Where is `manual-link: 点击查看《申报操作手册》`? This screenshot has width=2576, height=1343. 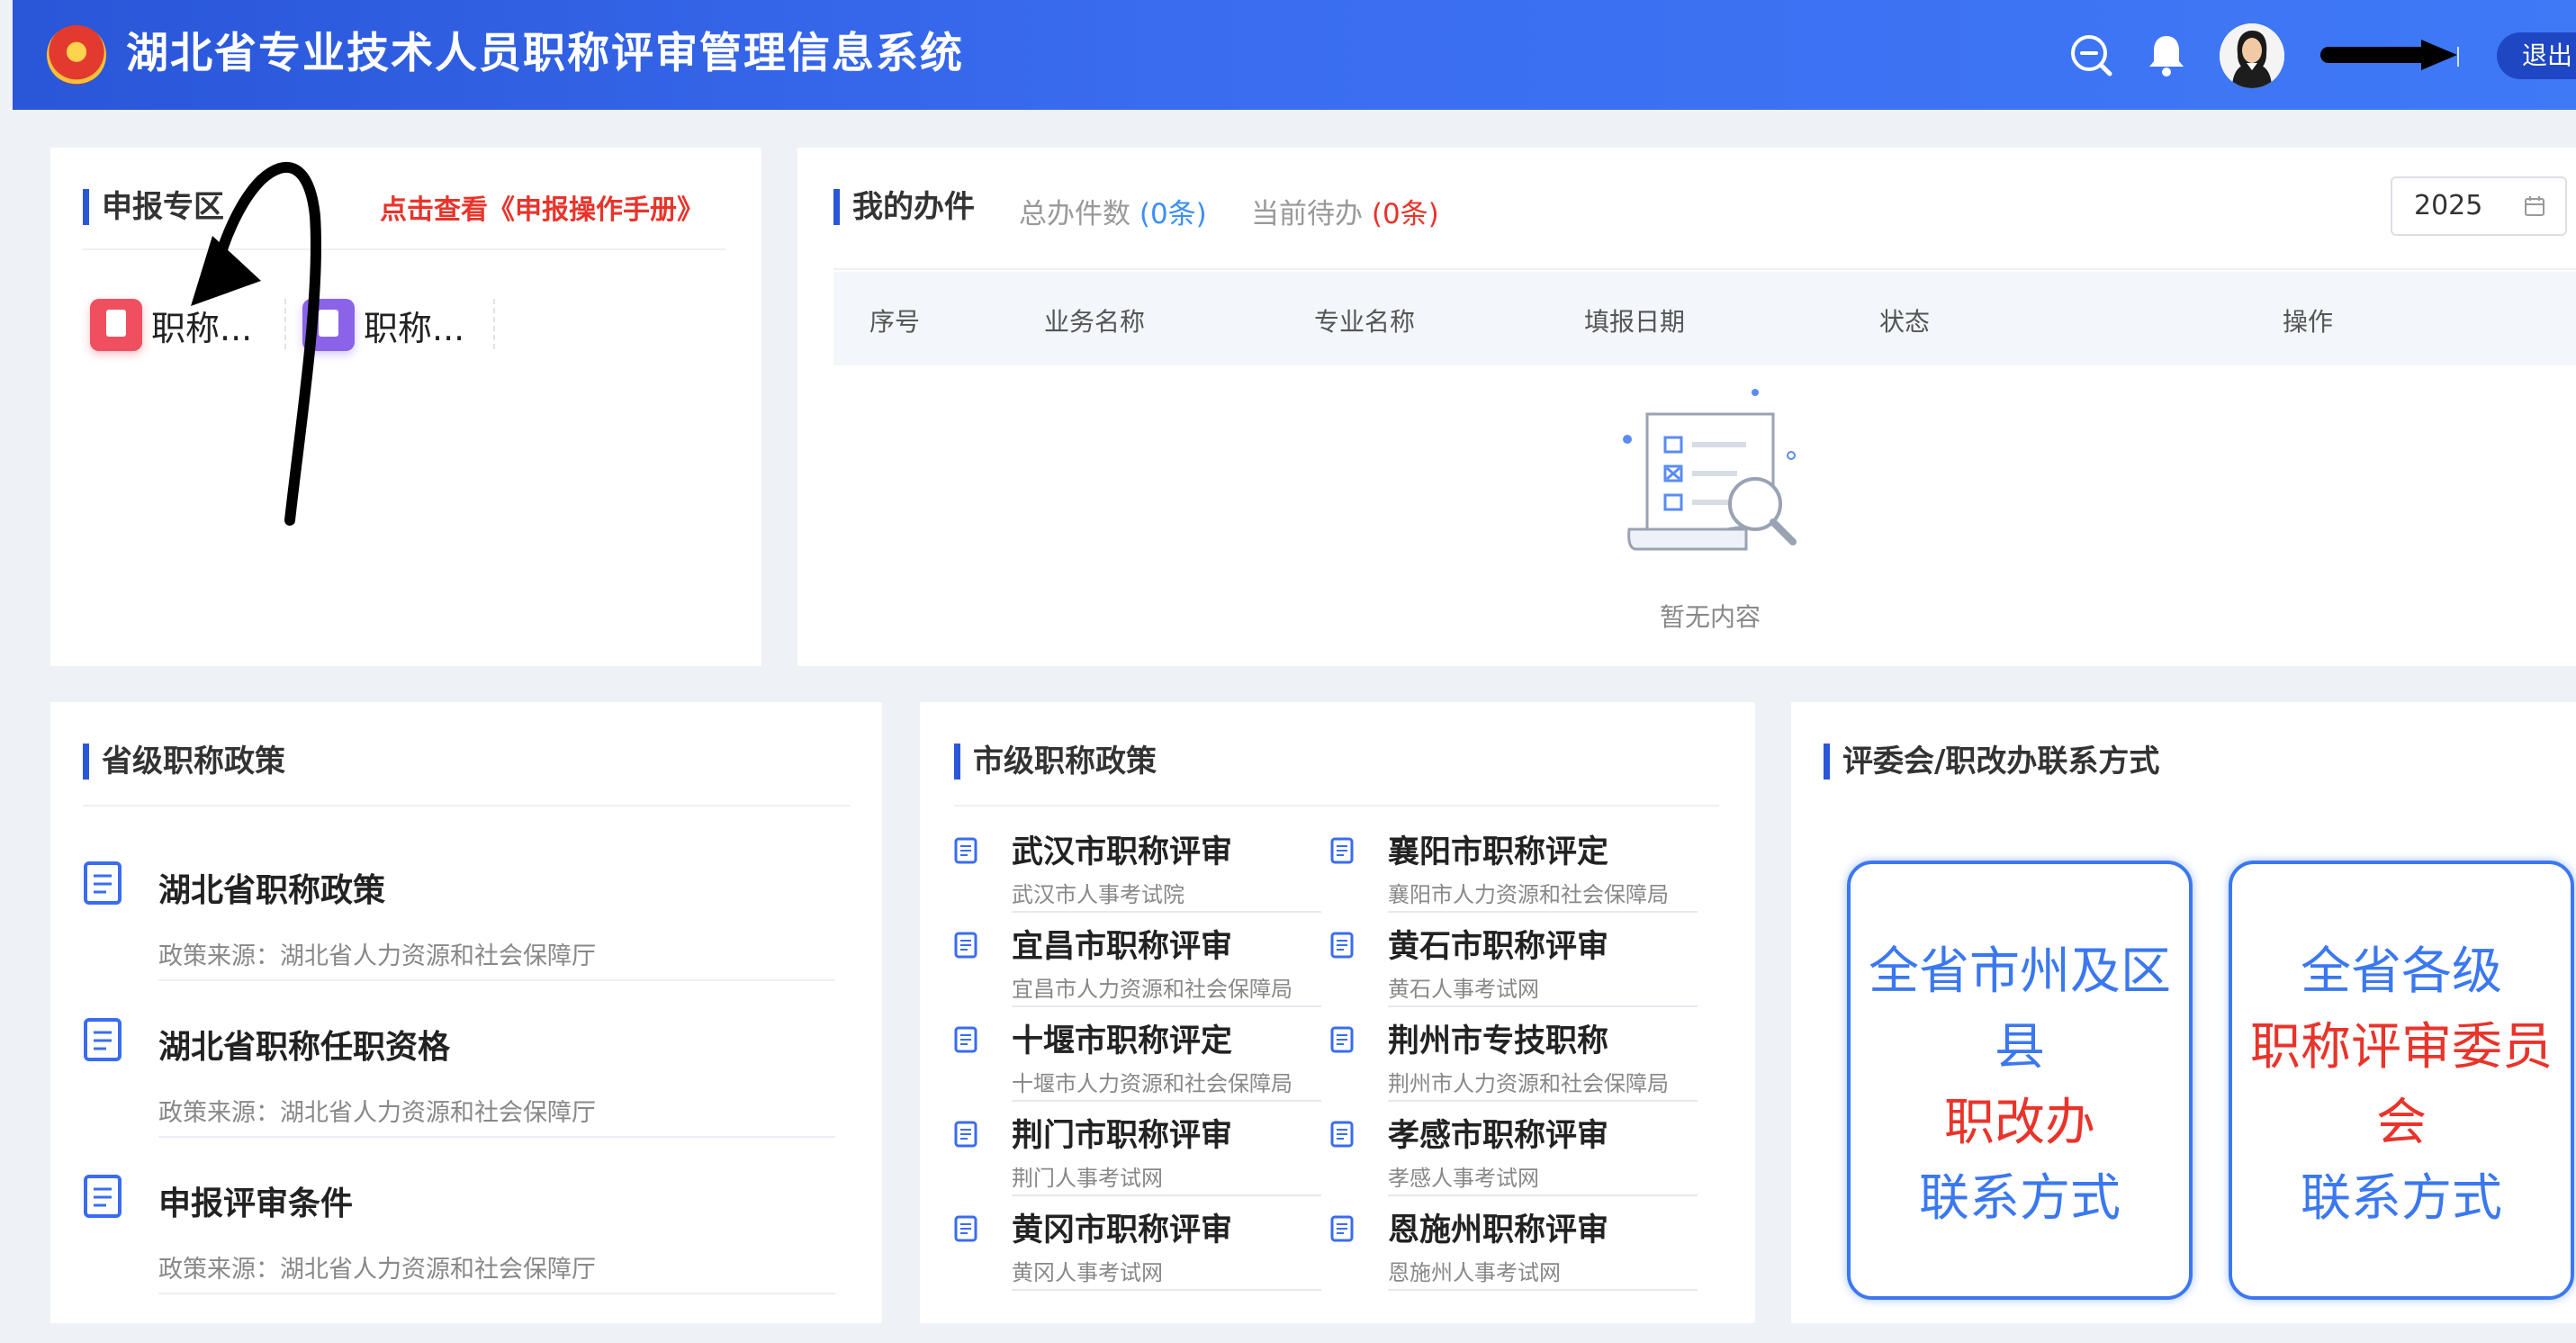 manual-link: 点击查看《申报操作手册》 is located at coordinates (542, 207).